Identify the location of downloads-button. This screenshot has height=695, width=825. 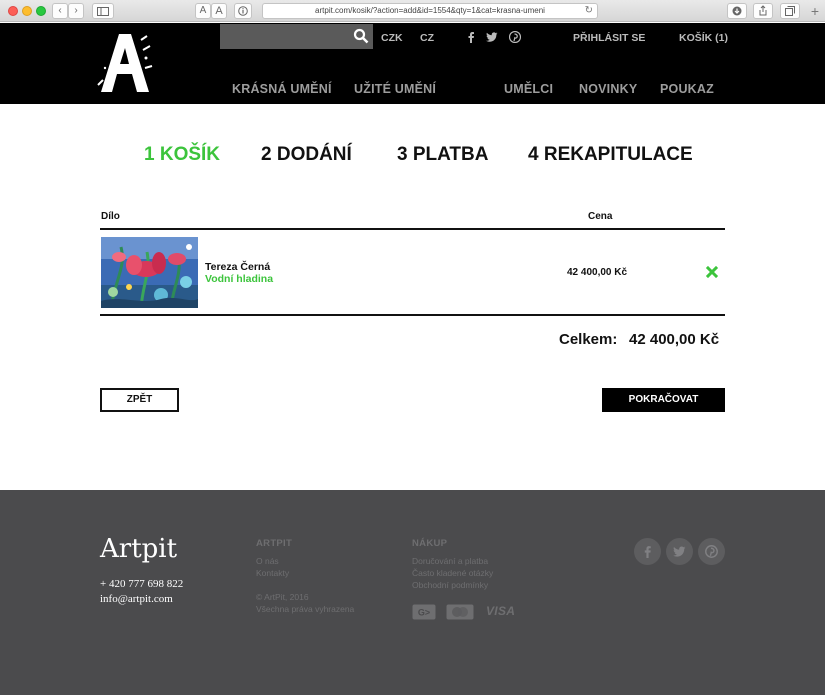
(737, 11).